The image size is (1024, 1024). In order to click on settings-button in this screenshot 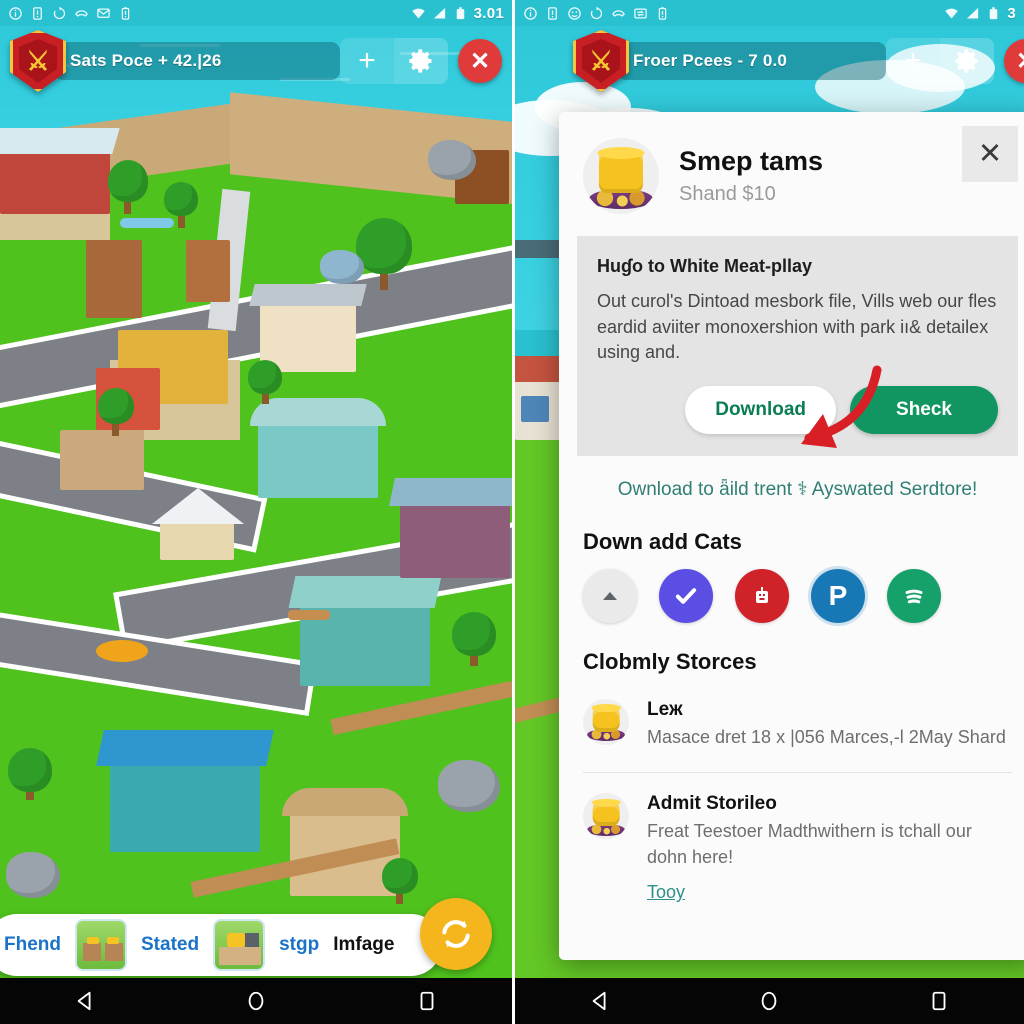, I will do `click(421, 61)`.